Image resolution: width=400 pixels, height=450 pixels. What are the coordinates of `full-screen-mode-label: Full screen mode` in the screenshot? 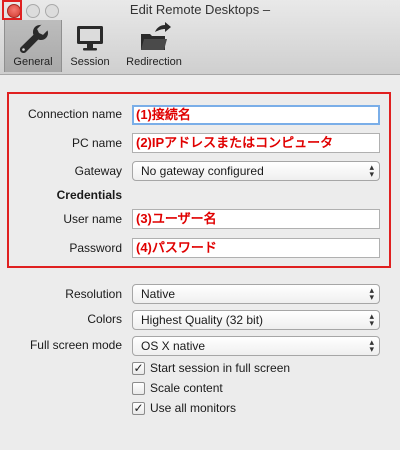 It's located at (75, 345).